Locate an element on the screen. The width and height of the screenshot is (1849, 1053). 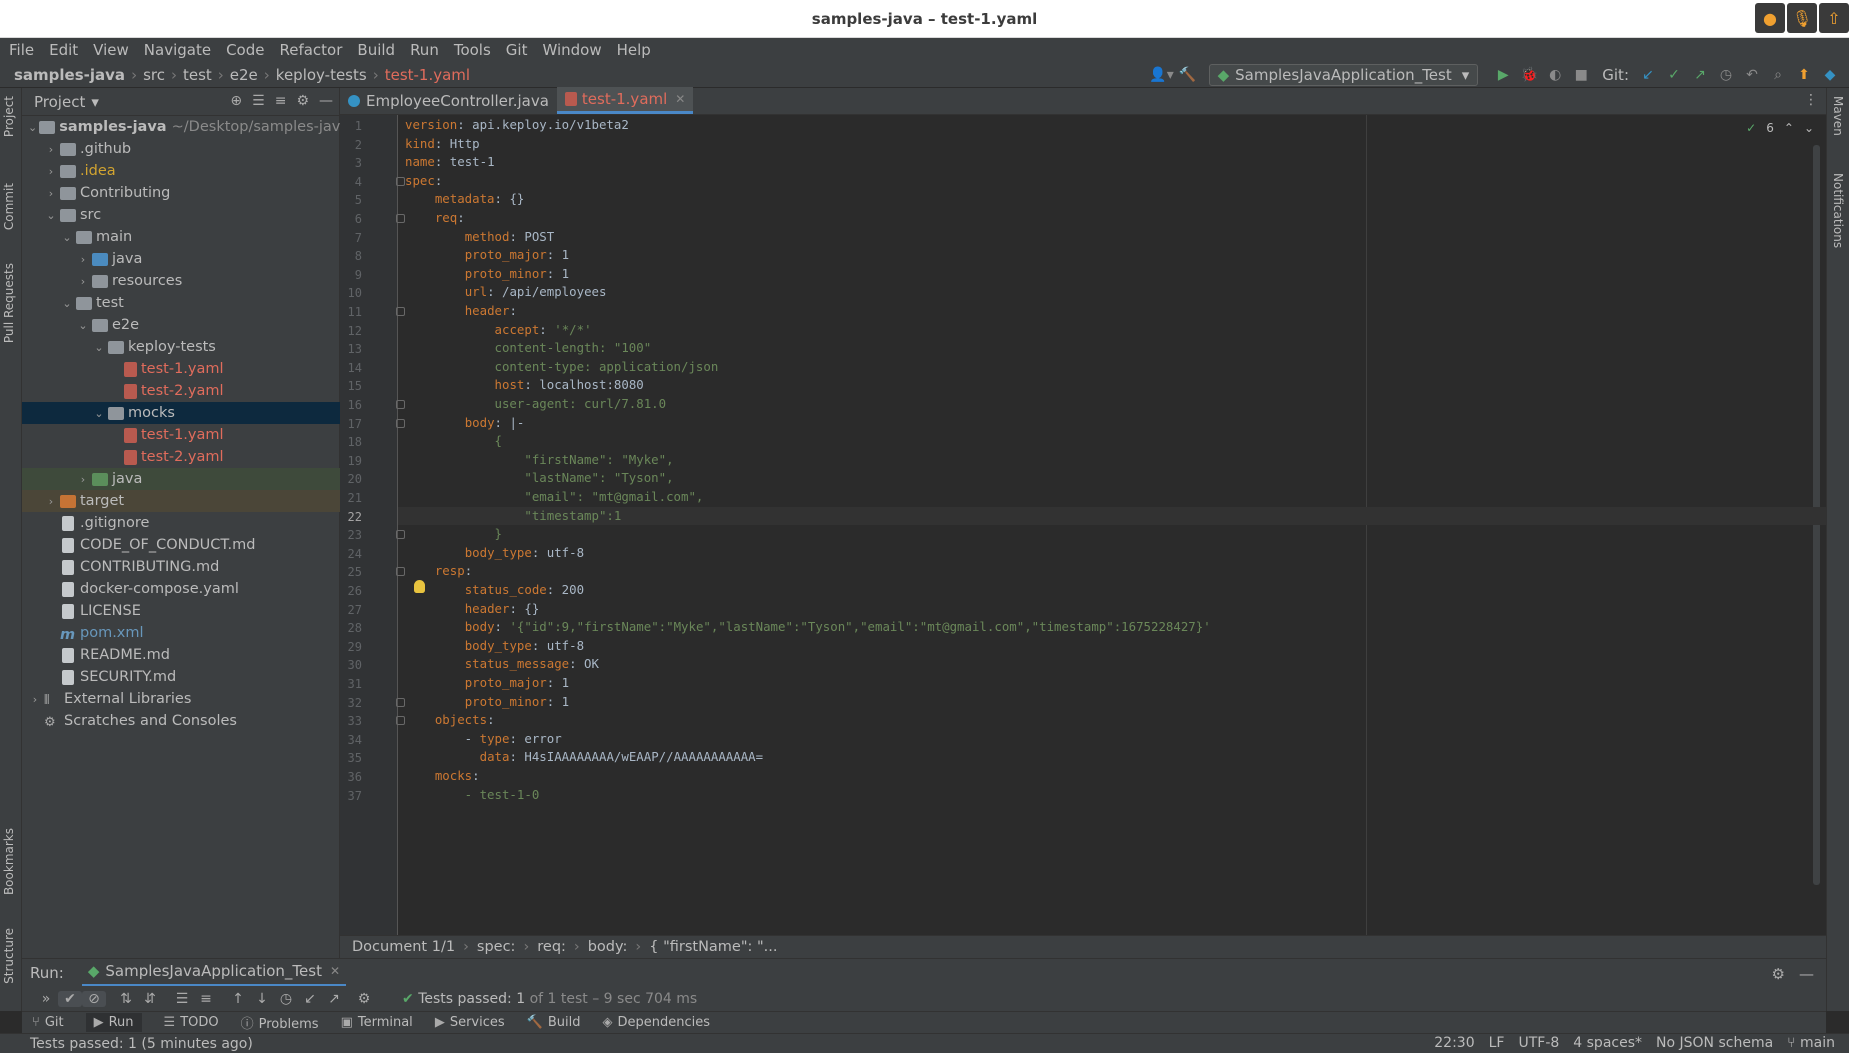
project-panel-title: Project is located at coordinates (59, 102).